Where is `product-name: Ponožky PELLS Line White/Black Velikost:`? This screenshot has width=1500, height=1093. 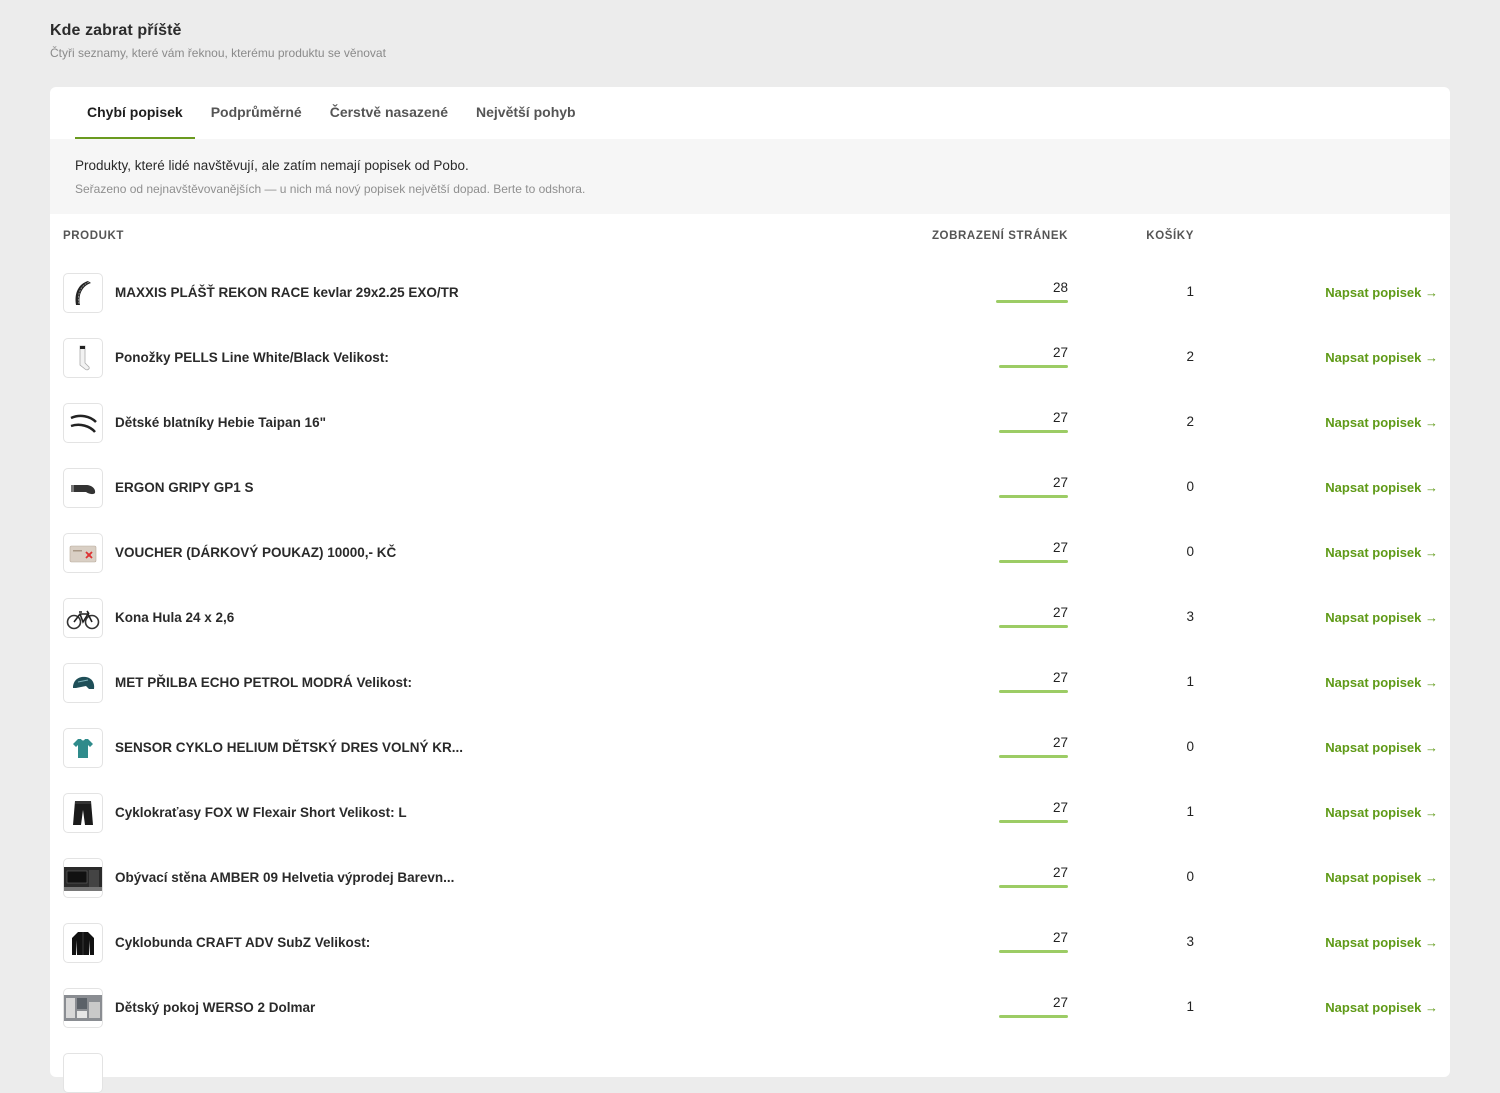 product-name: Ponožky PELLS Line White/Black Velikost: is located at coordinates (252, 357).